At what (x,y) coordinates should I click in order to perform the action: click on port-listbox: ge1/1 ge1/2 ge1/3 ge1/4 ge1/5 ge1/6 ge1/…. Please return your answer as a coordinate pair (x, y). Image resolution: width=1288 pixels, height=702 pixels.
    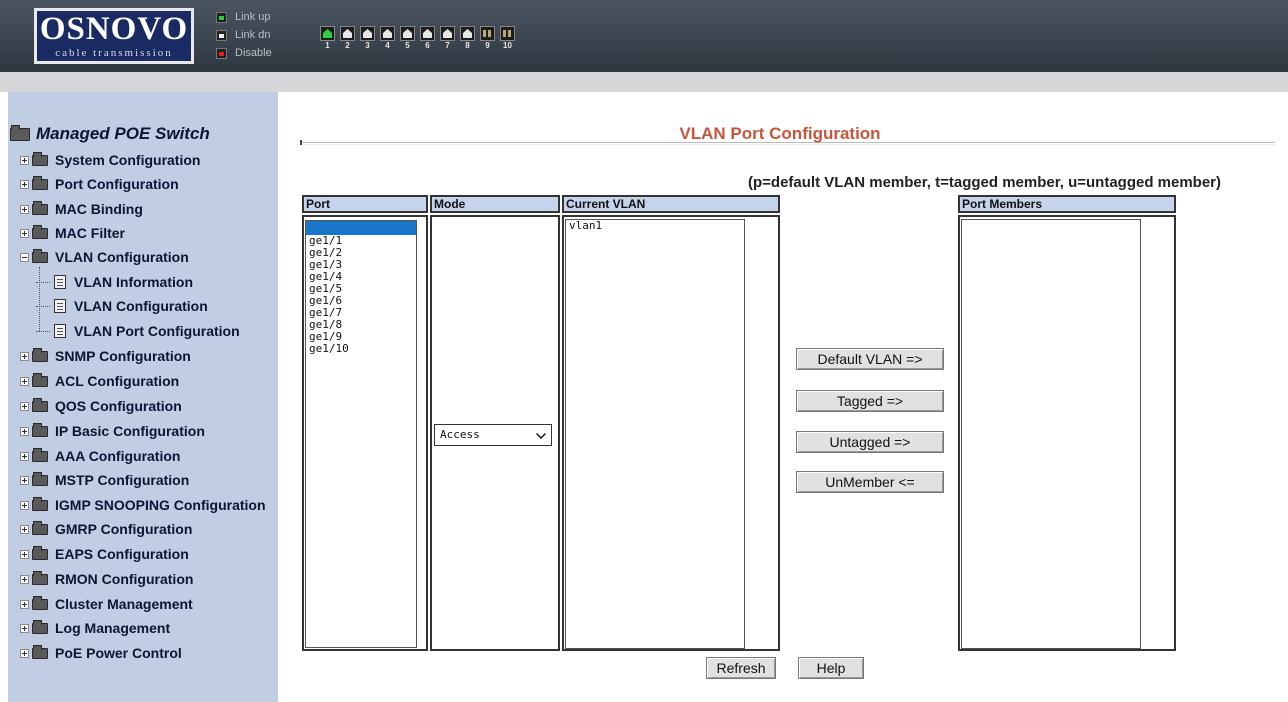
    Looking at the image, I should click on (361, 434).